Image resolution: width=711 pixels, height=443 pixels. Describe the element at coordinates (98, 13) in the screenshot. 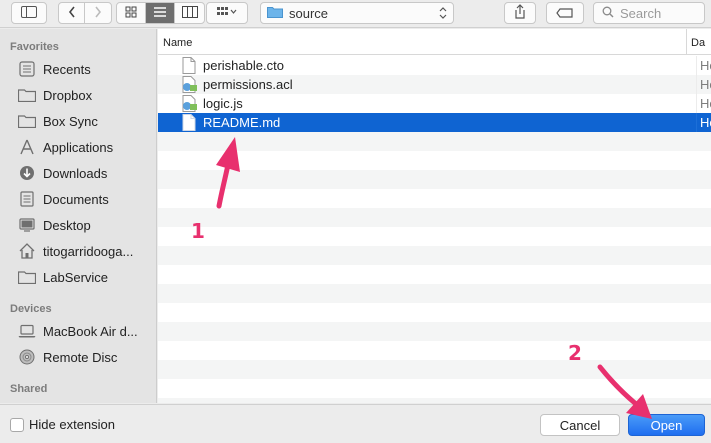

I see `forward-button` at that location.